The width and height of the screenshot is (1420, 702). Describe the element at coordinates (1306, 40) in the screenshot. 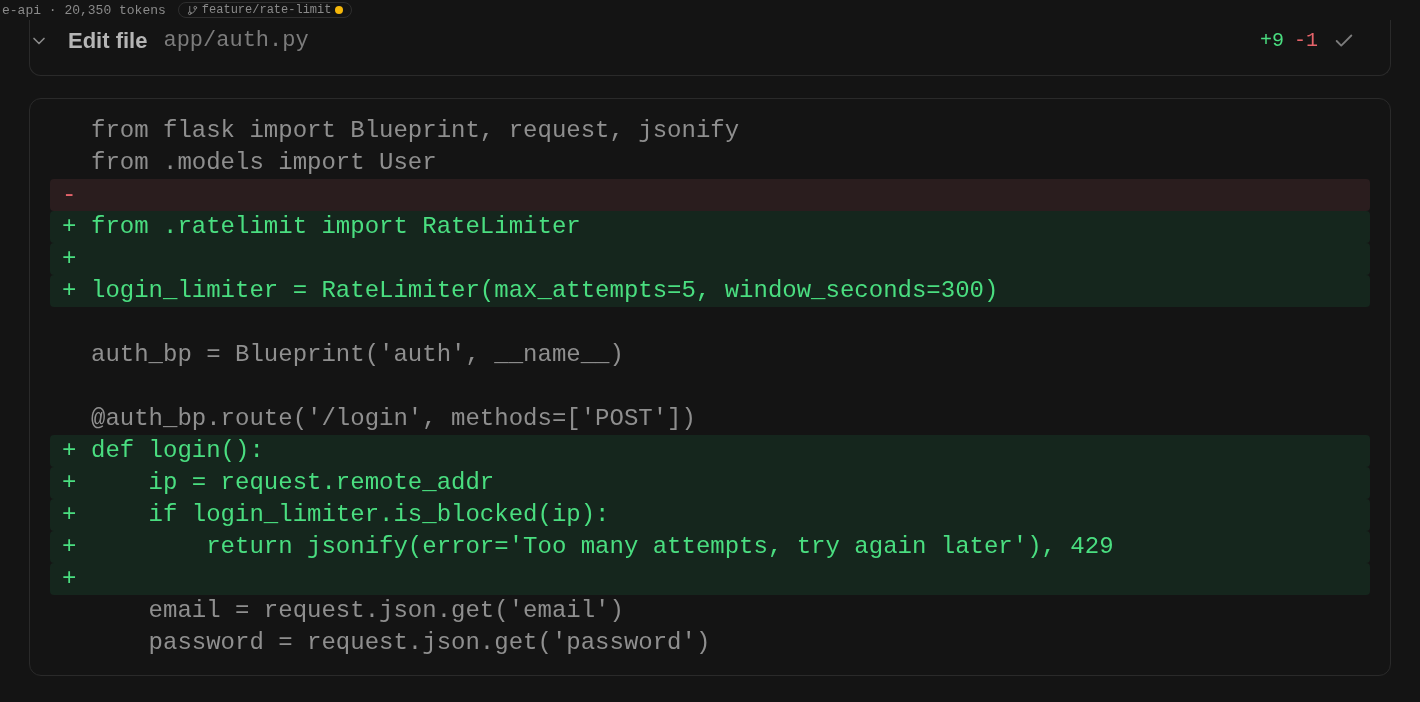

I see `removed-count: -1` at that location.